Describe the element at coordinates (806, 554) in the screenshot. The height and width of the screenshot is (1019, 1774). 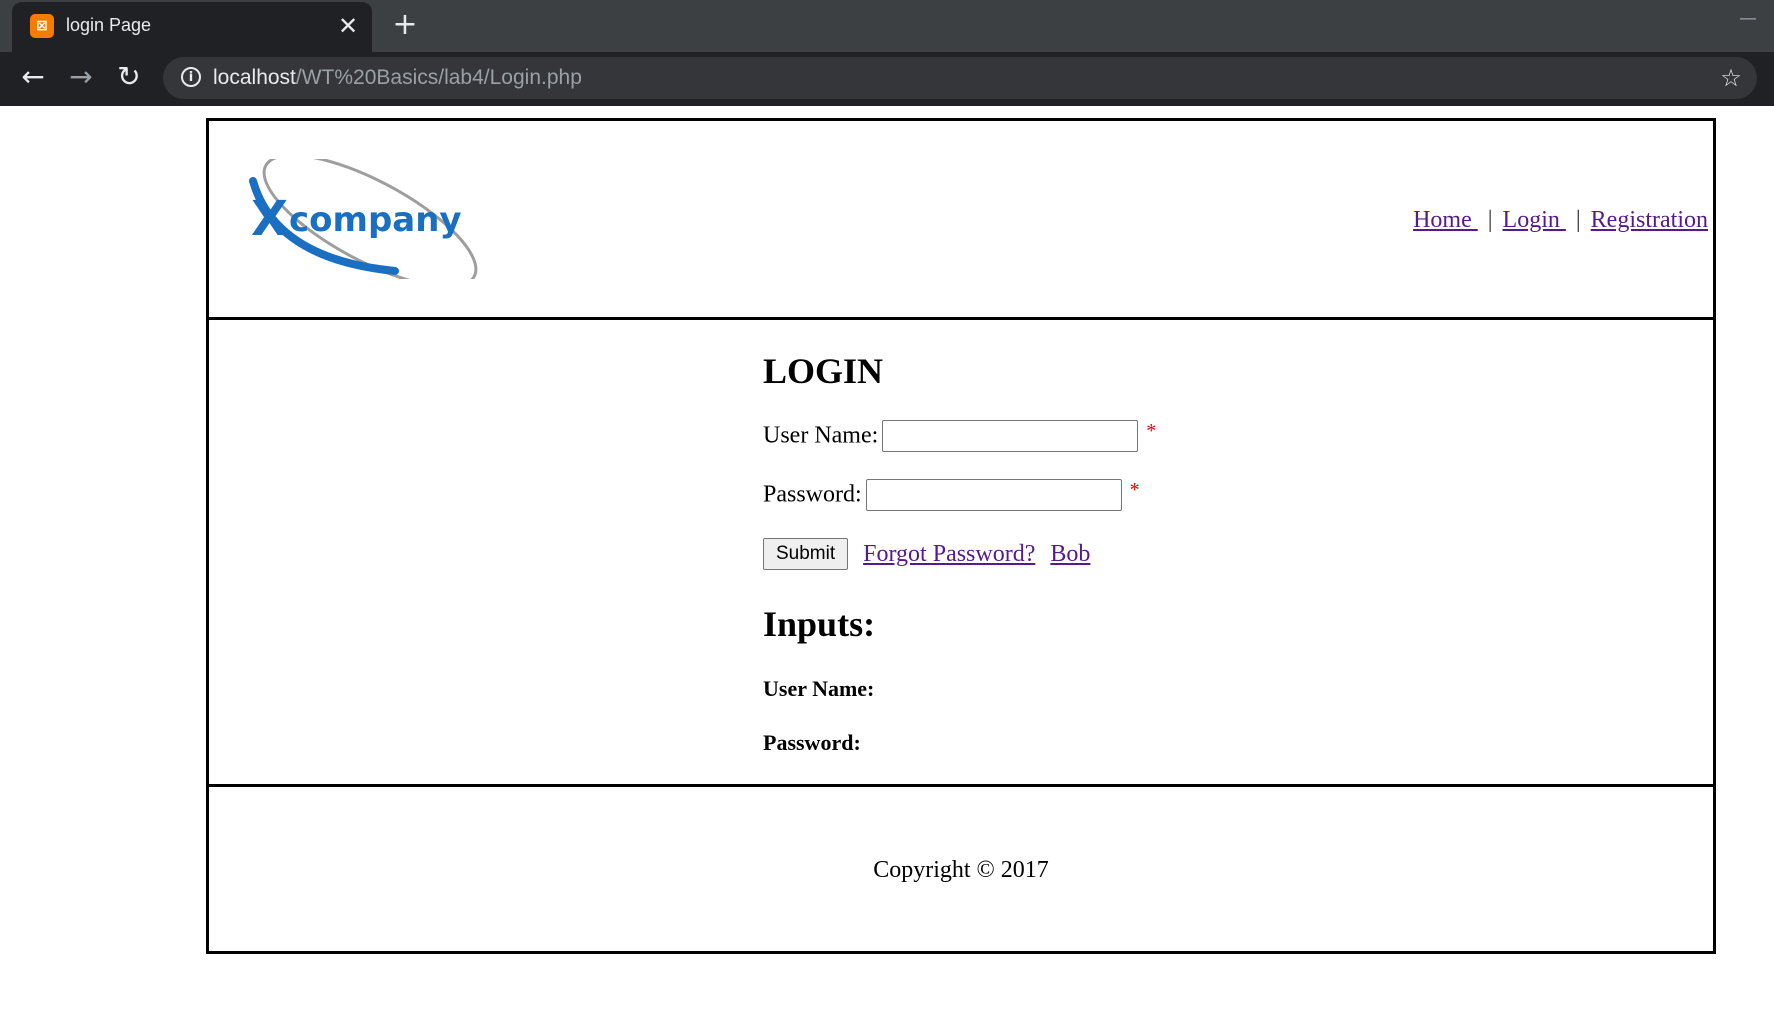
I see `submit-button: Submit` at that location.